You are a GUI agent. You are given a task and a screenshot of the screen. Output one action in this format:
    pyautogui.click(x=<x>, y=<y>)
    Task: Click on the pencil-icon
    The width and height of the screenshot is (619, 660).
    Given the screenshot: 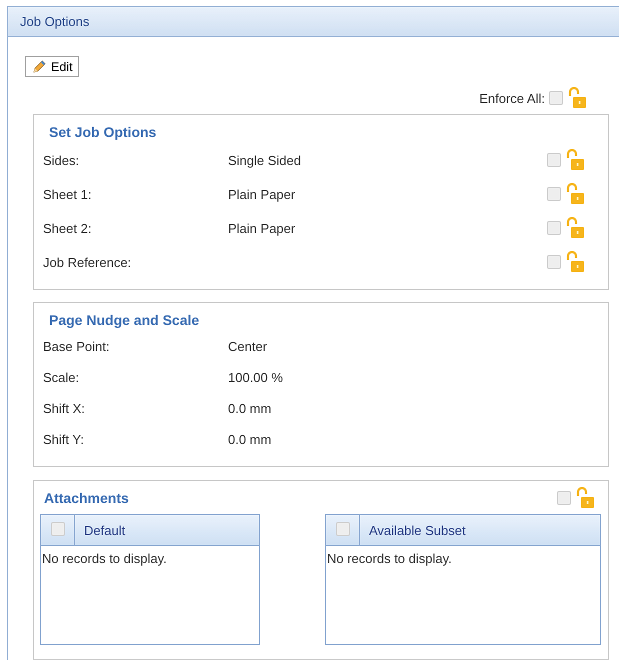 What is the action you would take?
    pyautogui.click(x=39, y=66)
    